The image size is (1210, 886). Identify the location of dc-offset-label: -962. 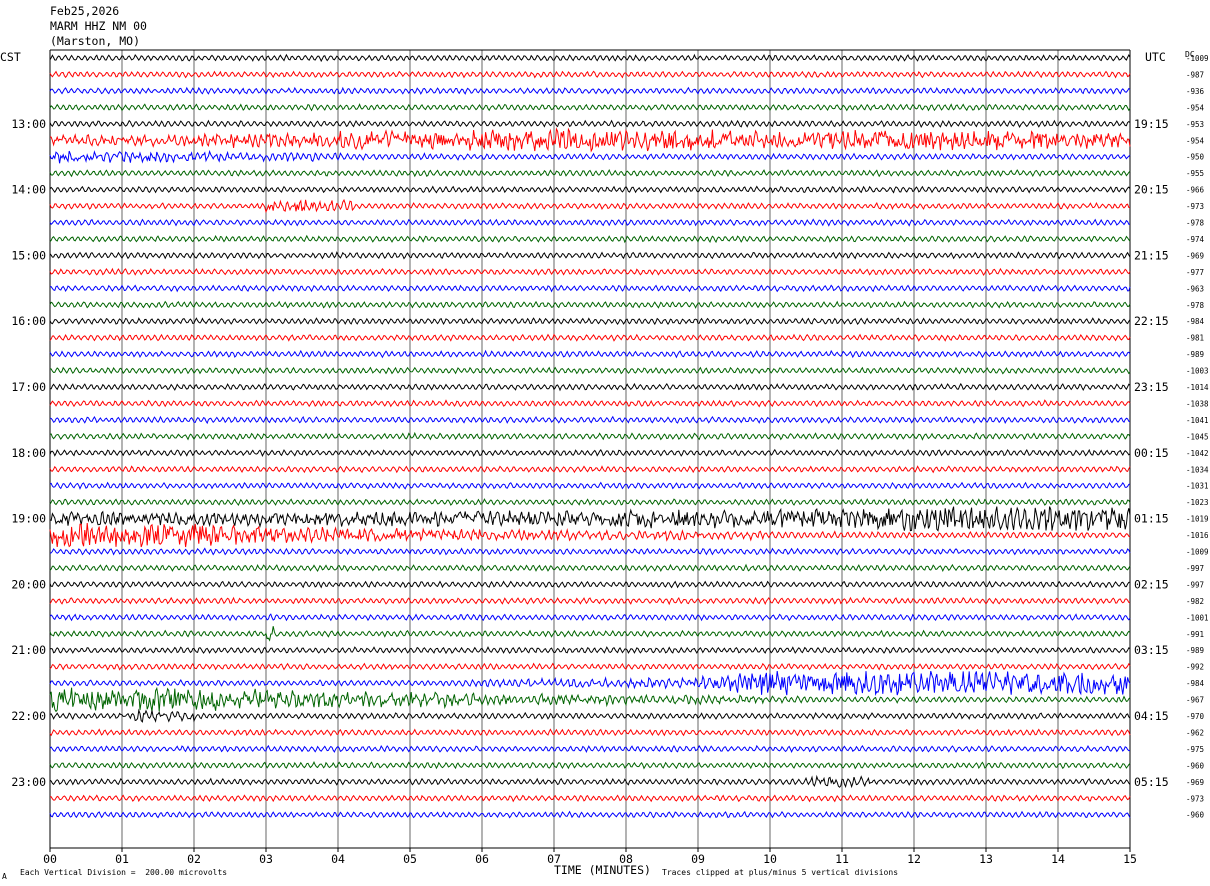
(1195, 732).